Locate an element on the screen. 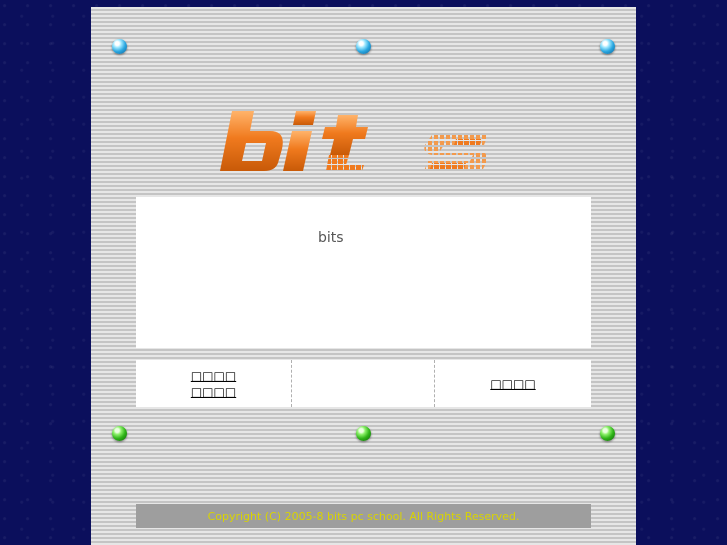  content-text: bits is located at coordinates (331, 238).